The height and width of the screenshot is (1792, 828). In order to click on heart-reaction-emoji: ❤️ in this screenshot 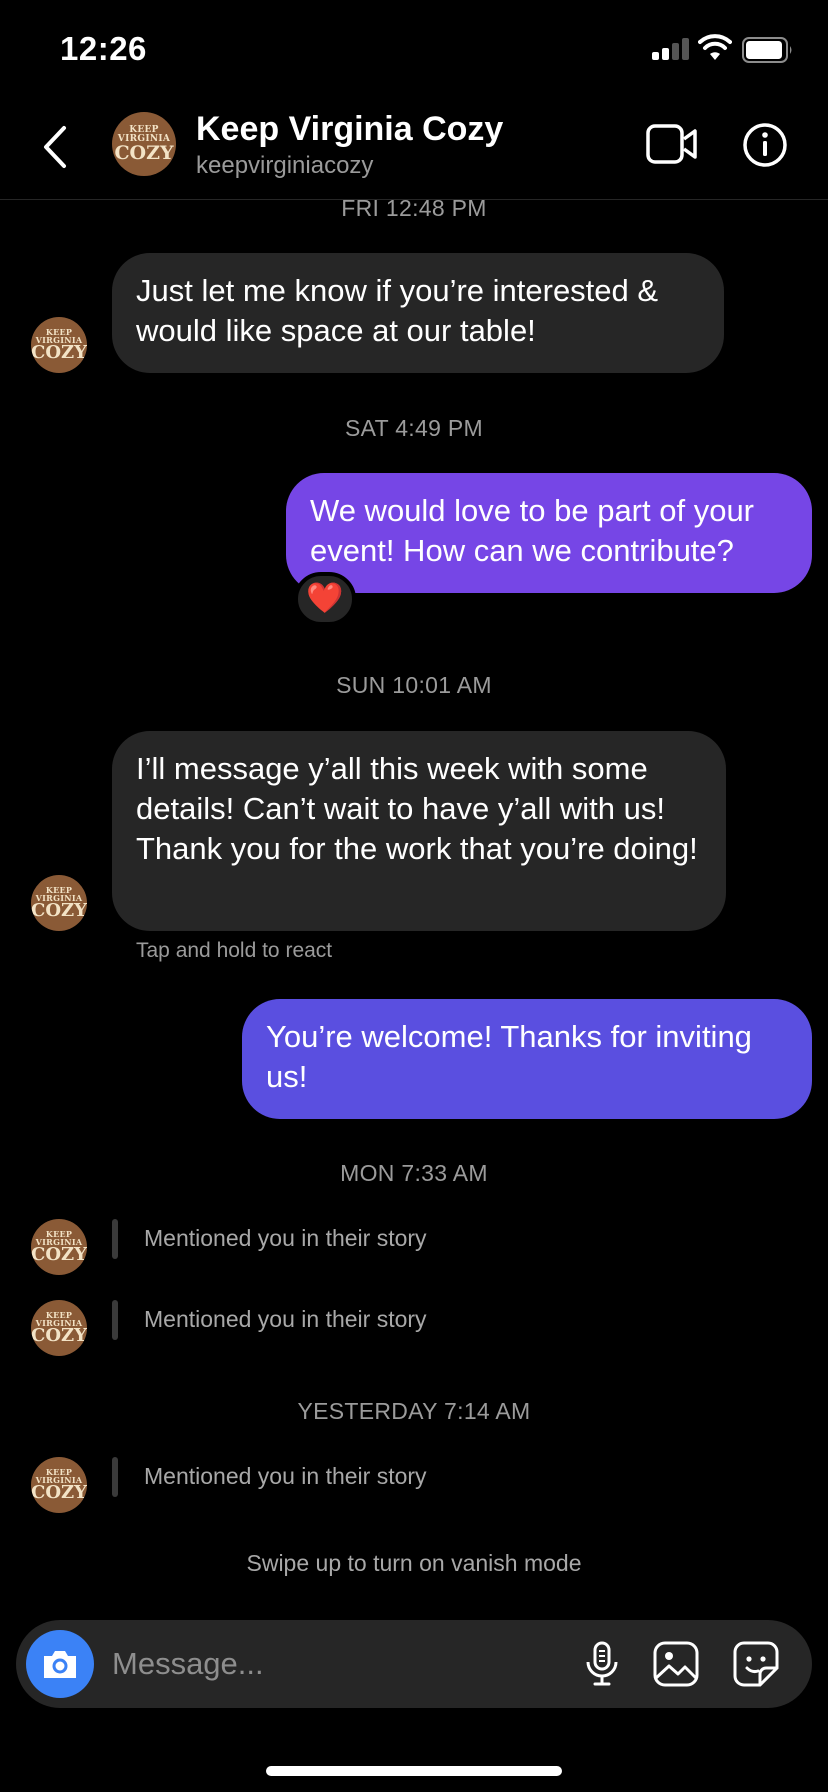, I will do `click(325, 598)`.